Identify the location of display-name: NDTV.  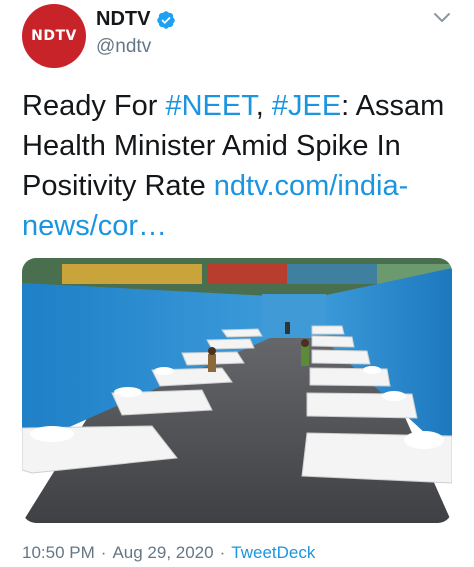
(136, 19).